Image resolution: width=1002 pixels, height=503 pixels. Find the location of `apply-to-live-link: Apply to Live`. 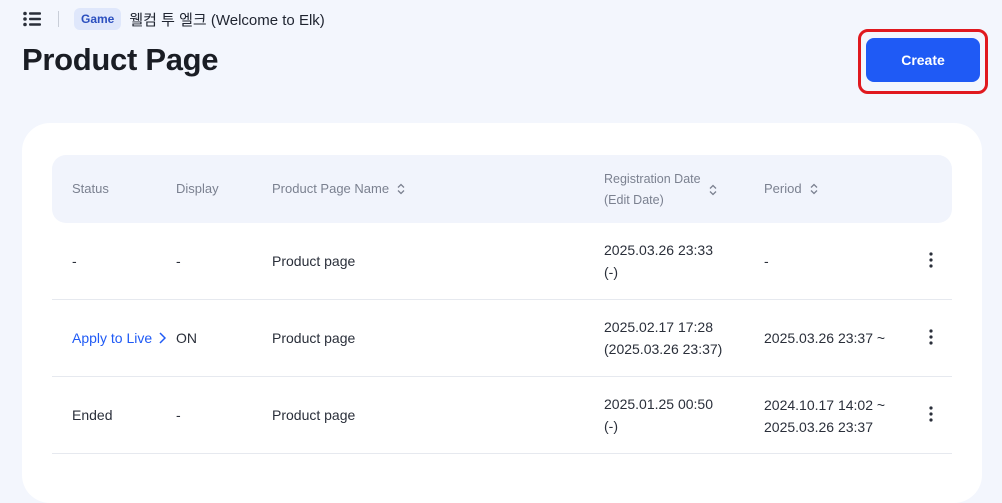

apply-to-live-link: Apply to Live is located at coordinates (119, 338).